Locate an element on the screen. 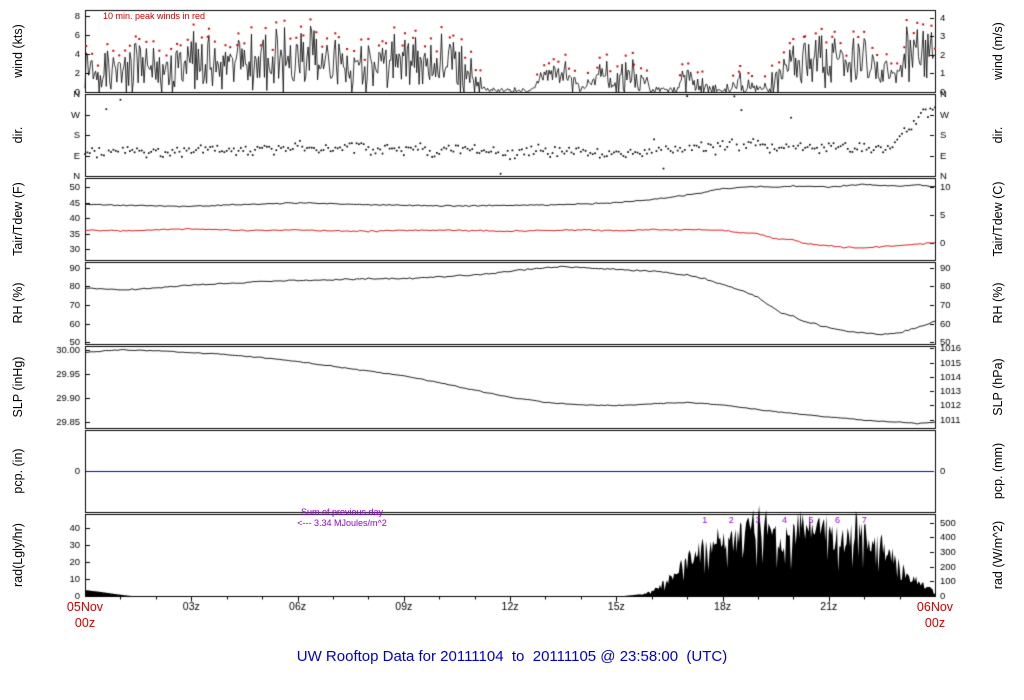 The width and height of the screenshot is (1024, 700). x-end-date: 06Nov is located at coordinates (935, 607).